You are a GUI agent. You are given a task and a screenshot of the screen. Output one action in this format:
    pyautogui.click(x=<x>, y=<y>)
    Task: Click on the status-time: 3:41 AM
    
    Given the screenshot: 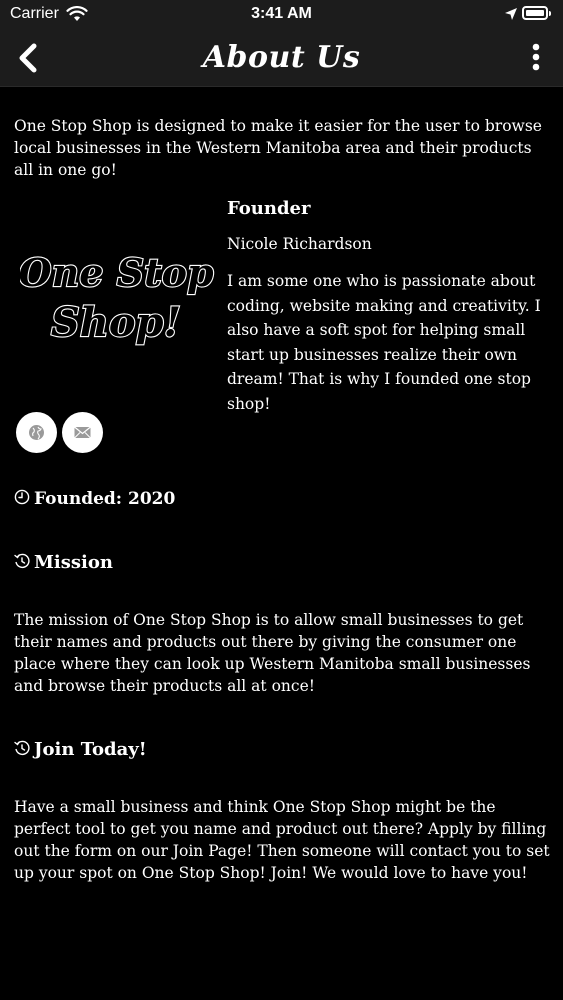 What is the action you would take?
    pyautogui.click(x=281, y=13)
    